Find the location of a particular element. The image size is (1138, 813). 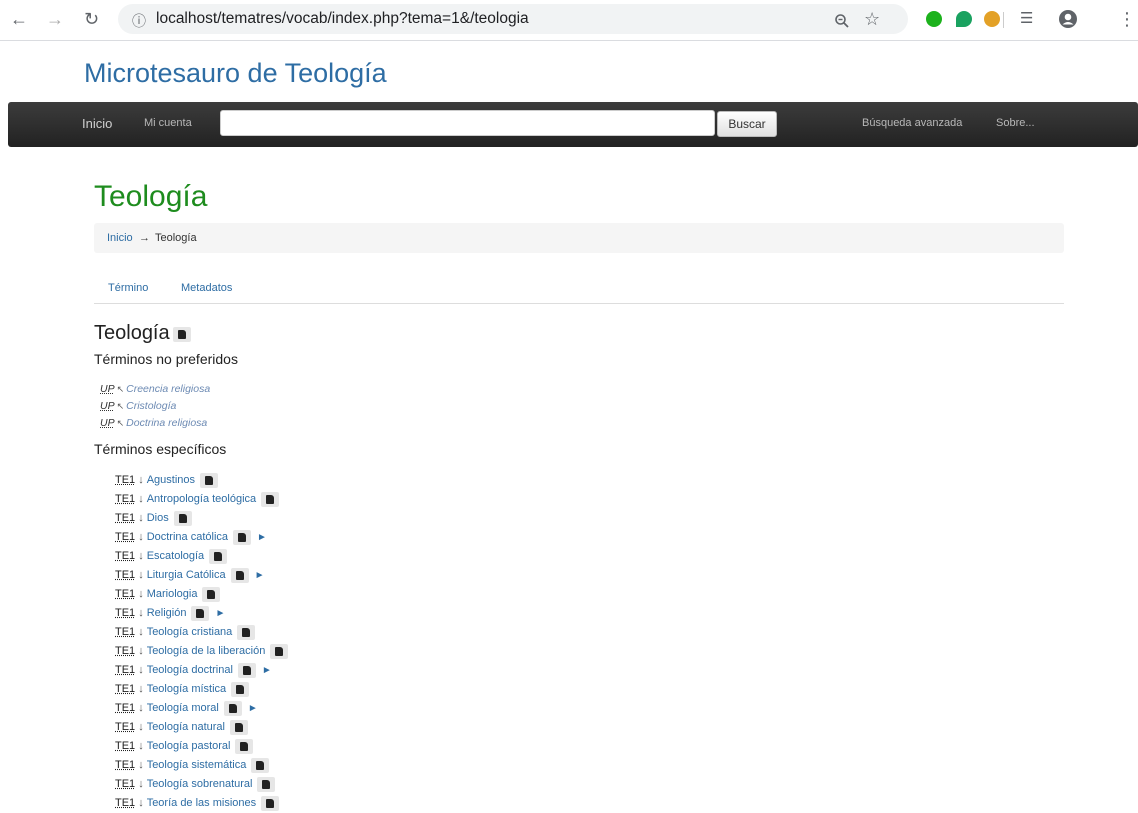

breadcrumb-current: Teología is located at coordinates (176, 238).